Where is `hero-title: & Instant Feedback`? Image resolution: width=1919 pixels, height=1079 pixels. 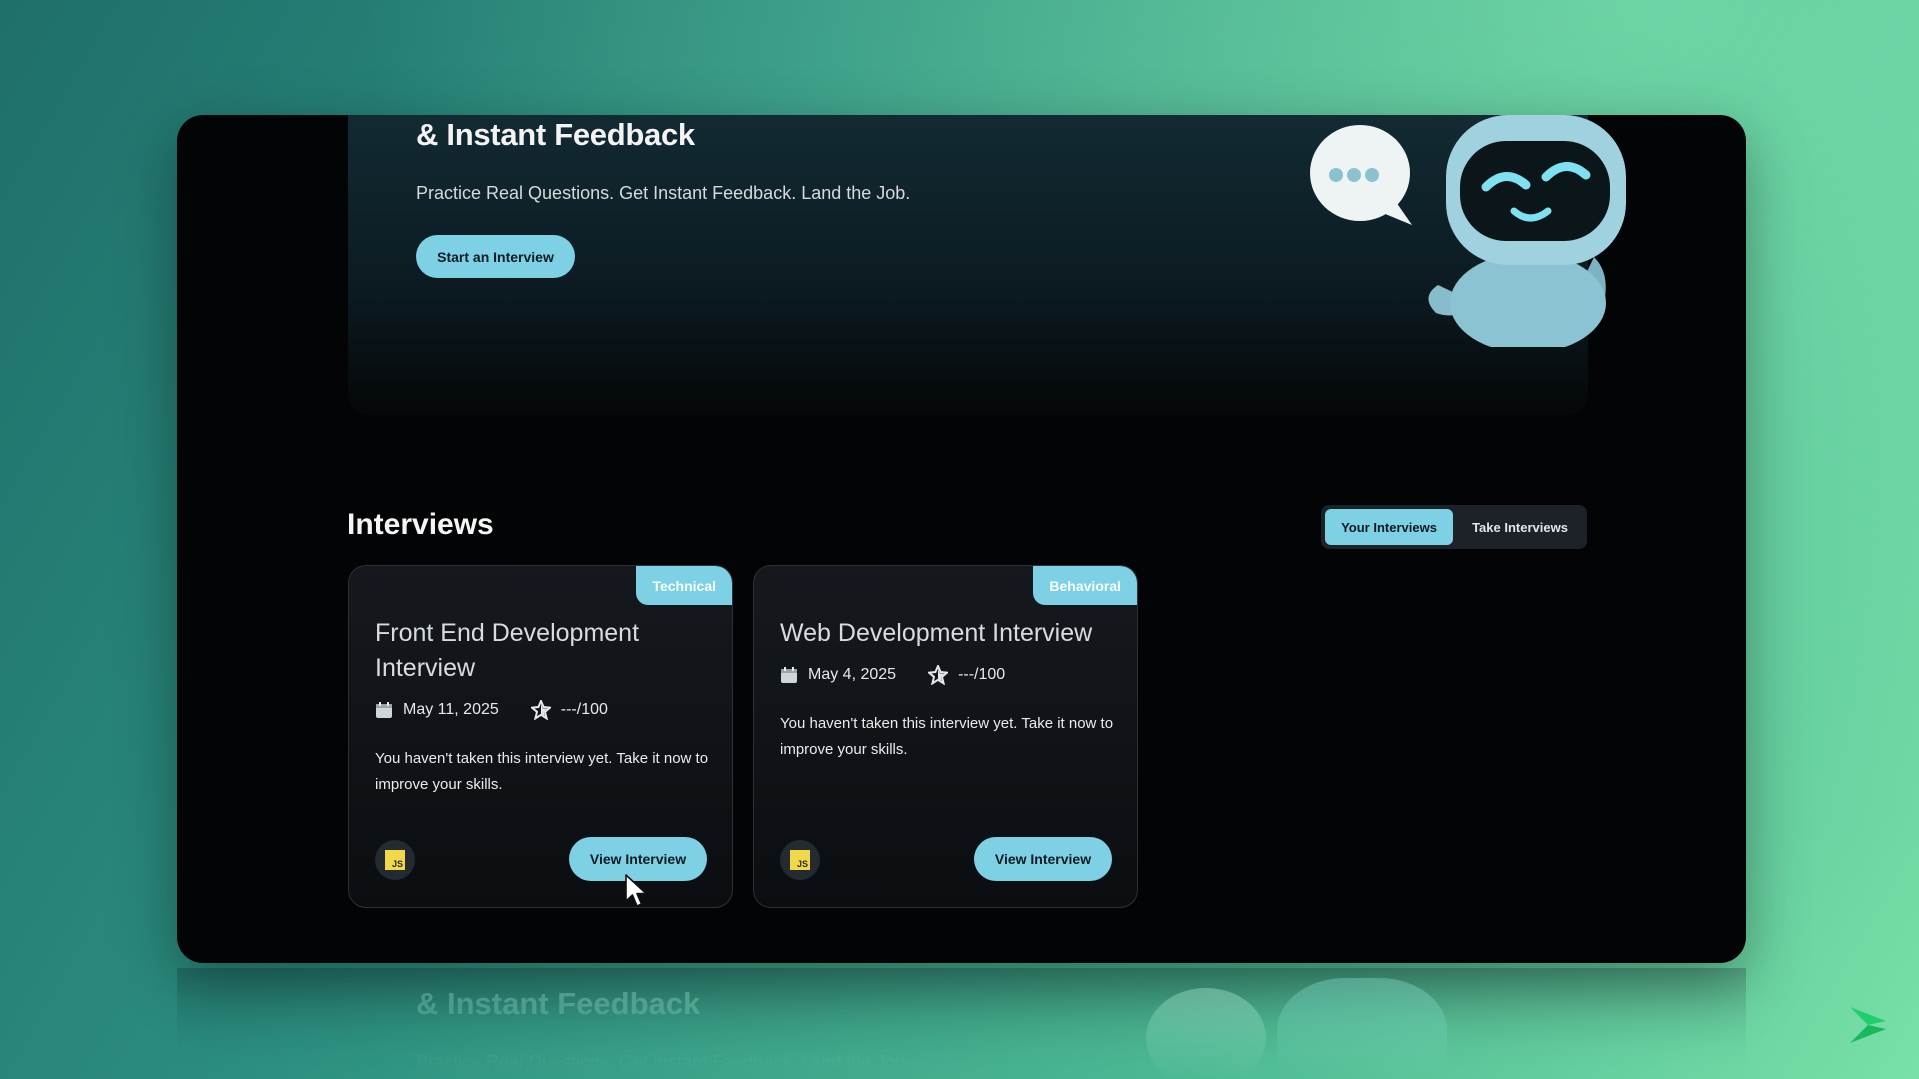 hero-title: & Instant Feedback is located at coordinates (555, 134).